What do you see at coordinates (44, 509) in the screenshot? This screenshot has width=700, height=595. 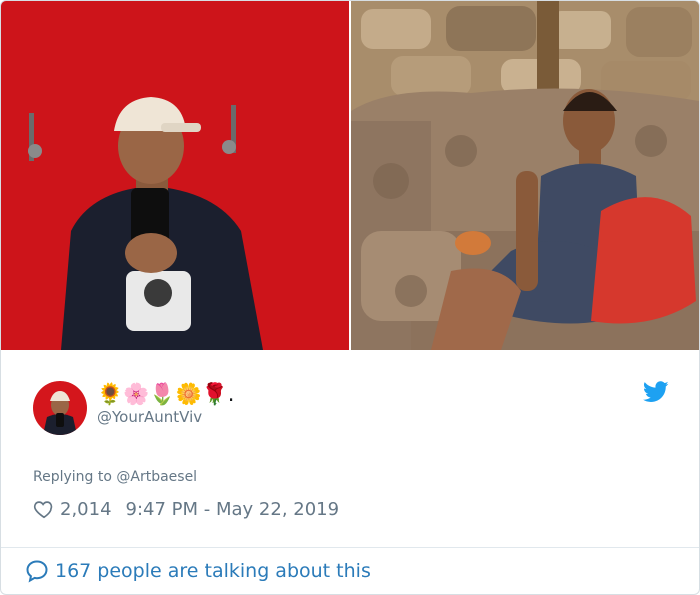 I see `heart-icon` at bounding box center [44, 509].